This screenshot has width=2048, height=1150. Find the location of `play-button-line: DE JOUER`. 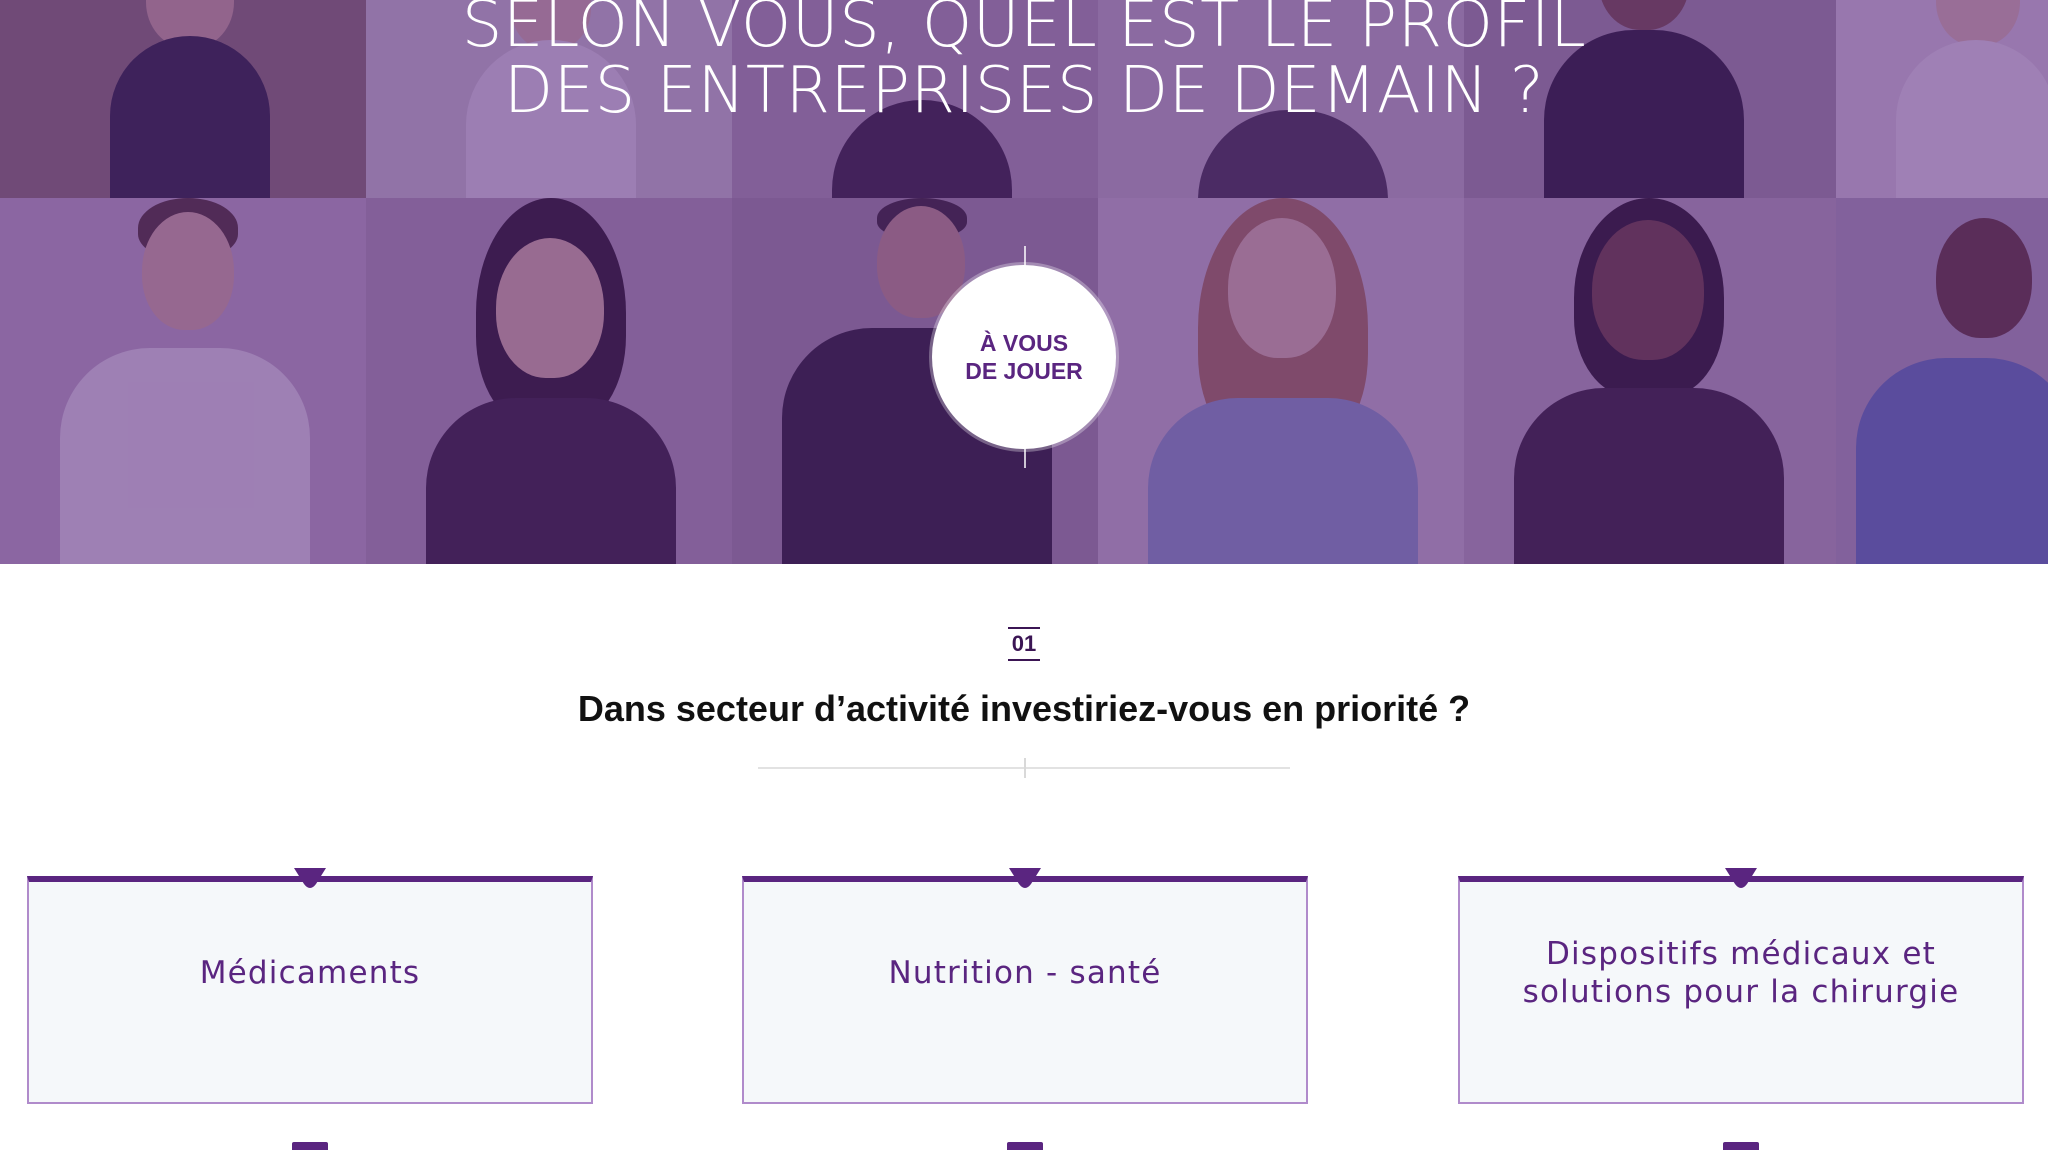

play-button-line: DE JOUER is located at coordinates (1024, 371).